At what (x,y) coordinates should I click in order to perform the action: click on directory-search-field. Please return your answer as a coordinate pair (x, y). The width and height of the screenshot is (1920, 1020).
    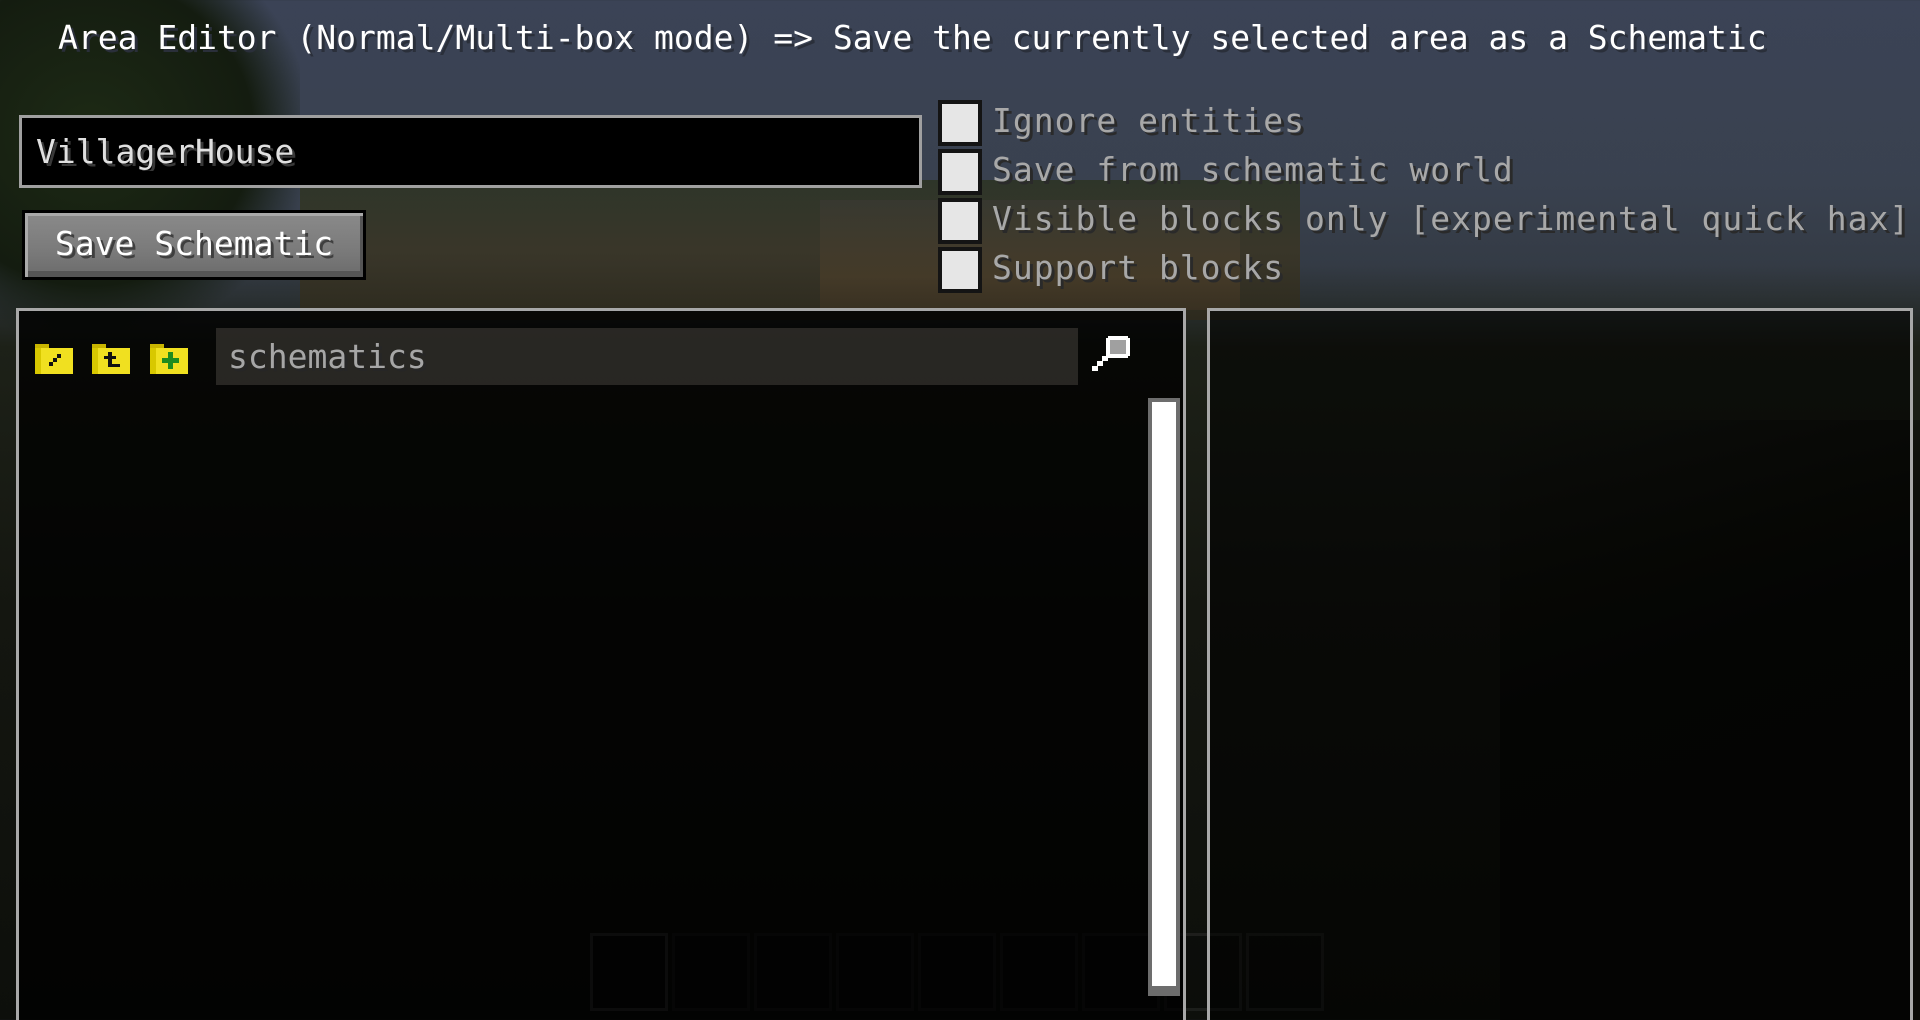
    Looking at the image, I should click on (647, 356).